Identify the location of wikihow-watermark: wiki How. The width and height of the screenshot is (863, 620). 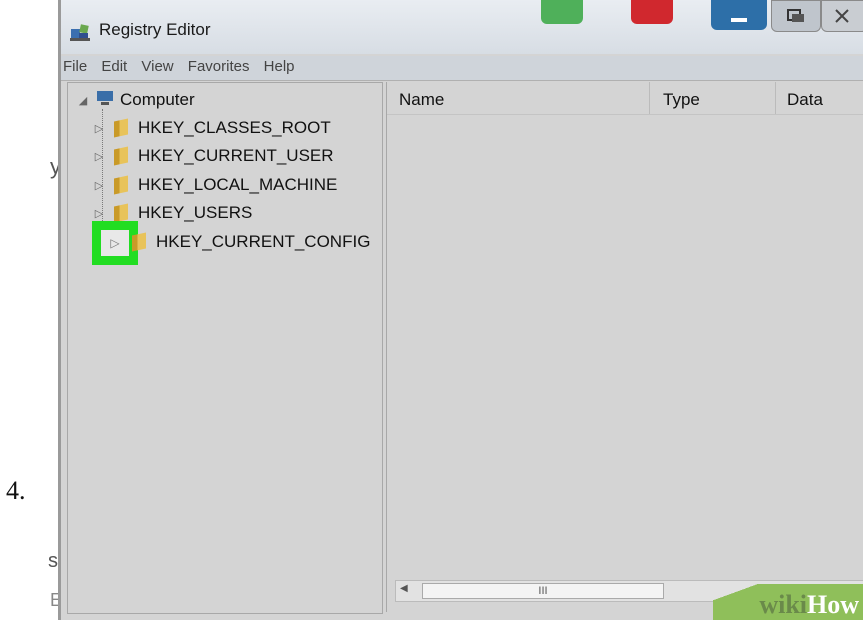
(788, 602).